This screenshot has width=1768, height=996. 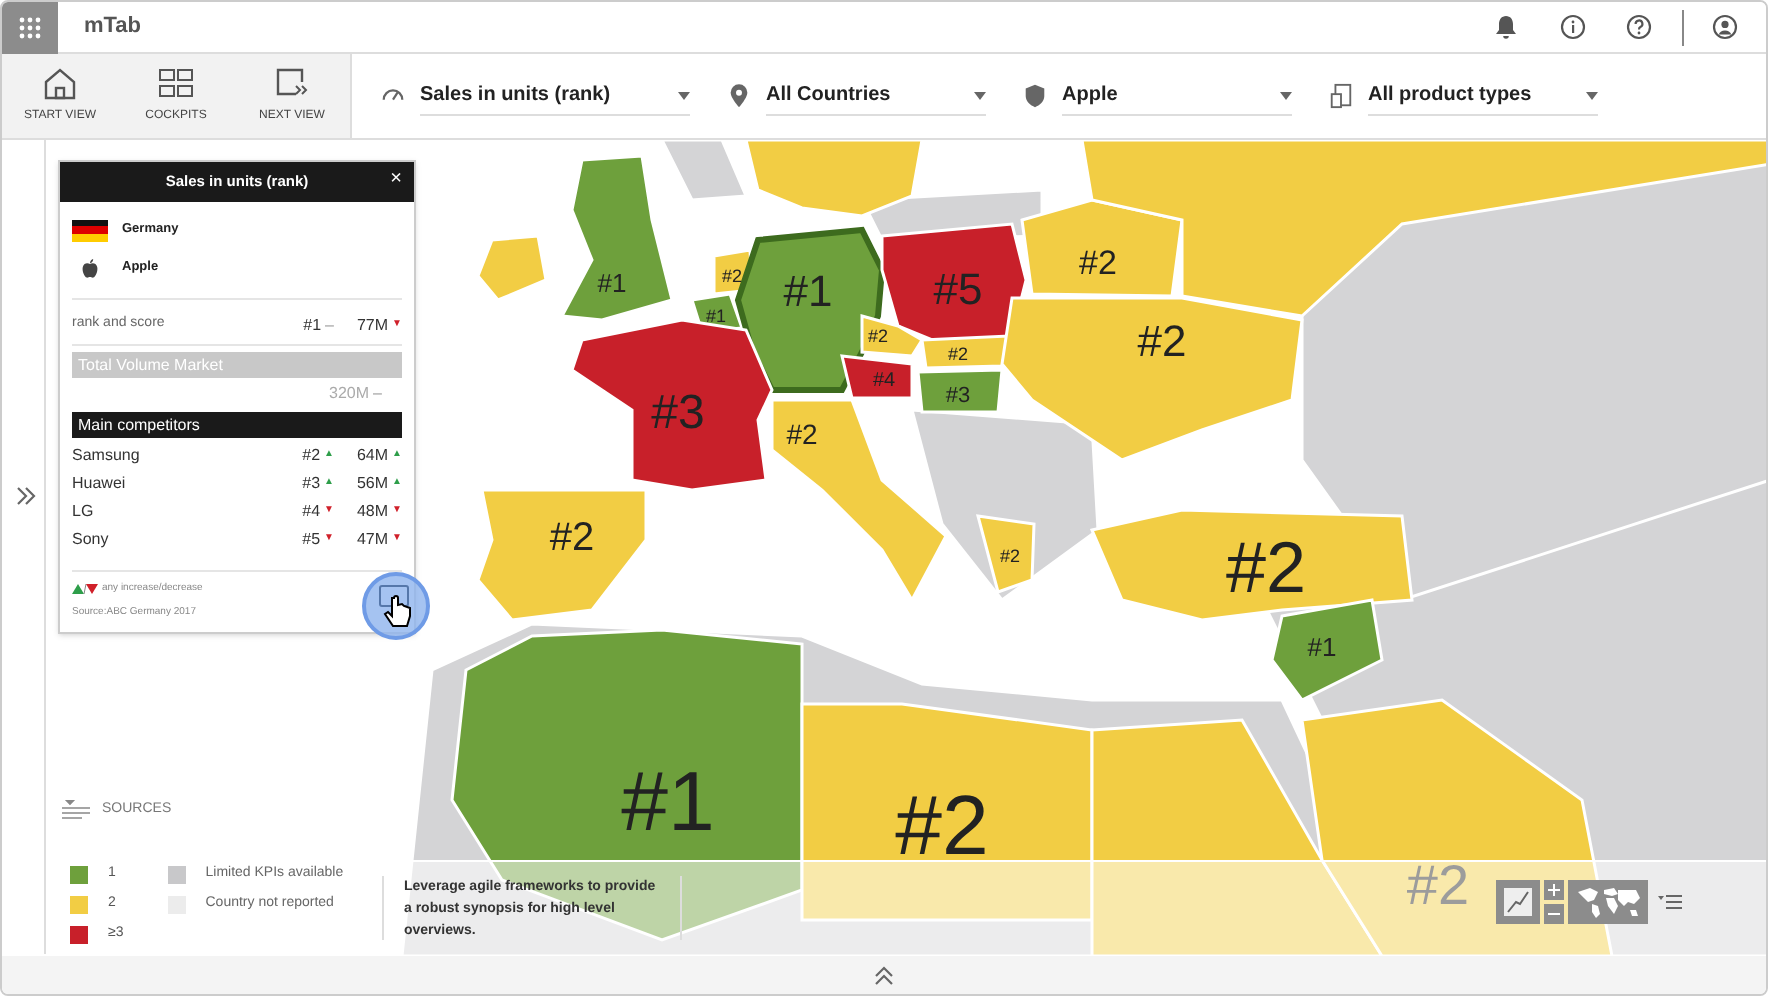 I want to click on info-icon, so click(x=1573, y=27).